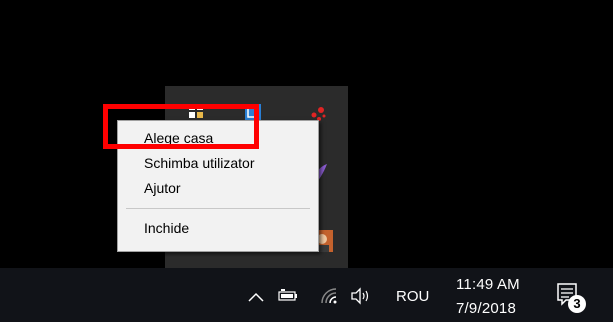  I want to click on notification-count: 3, so click(577, 303).